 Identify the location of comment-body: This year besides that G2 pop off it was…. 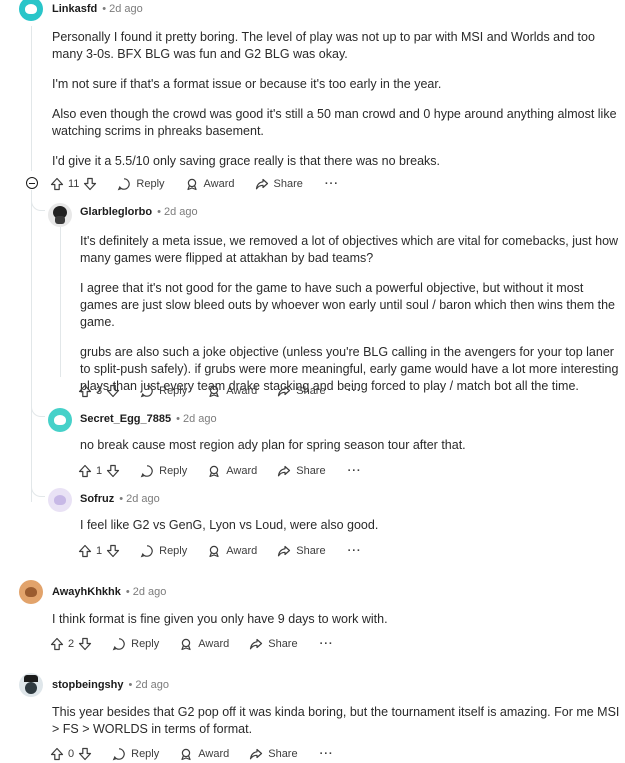
(337, 721).